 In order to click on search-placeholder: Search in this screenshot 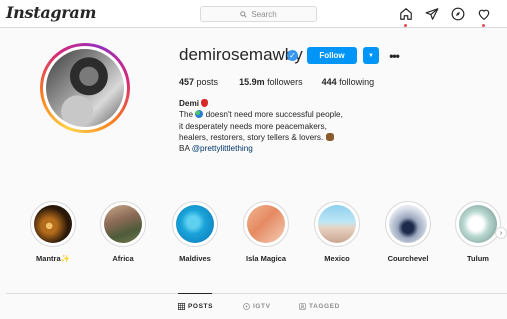, I will do `click(264, 14)`.